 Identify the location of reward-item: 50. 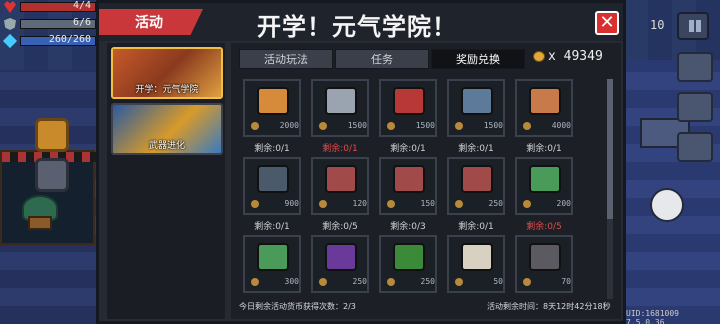
(478, 264).